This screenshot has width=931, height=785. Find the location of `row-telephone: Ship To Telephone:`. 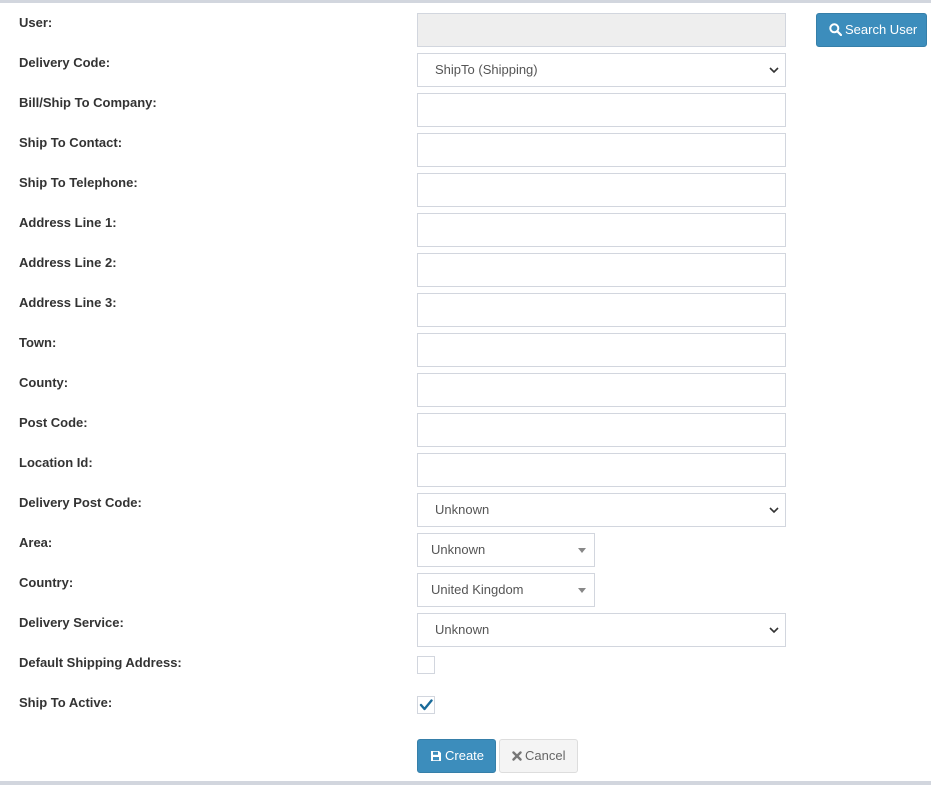

row-telephone: Ship To Telephone: is located at coordinates (465, 193).